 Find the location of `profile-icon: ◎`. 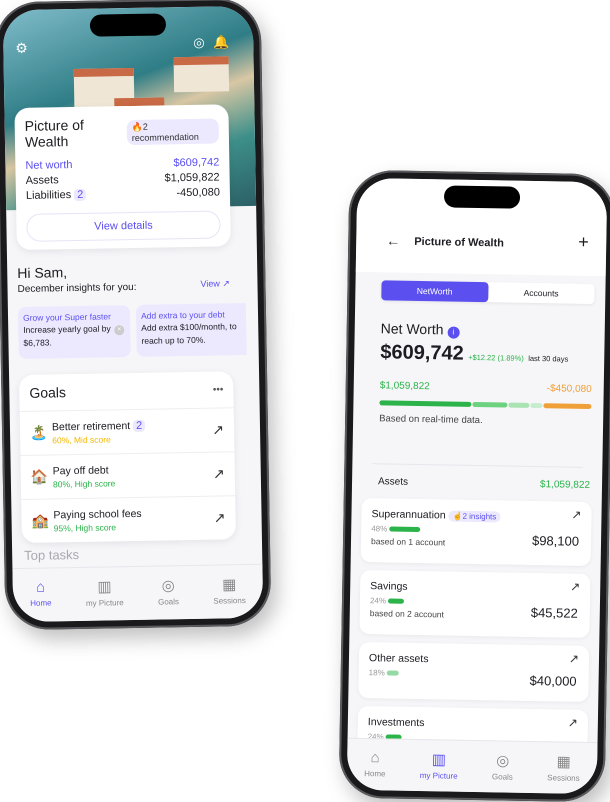

profile-icon: ◎ is located at coordinates (199, 43).